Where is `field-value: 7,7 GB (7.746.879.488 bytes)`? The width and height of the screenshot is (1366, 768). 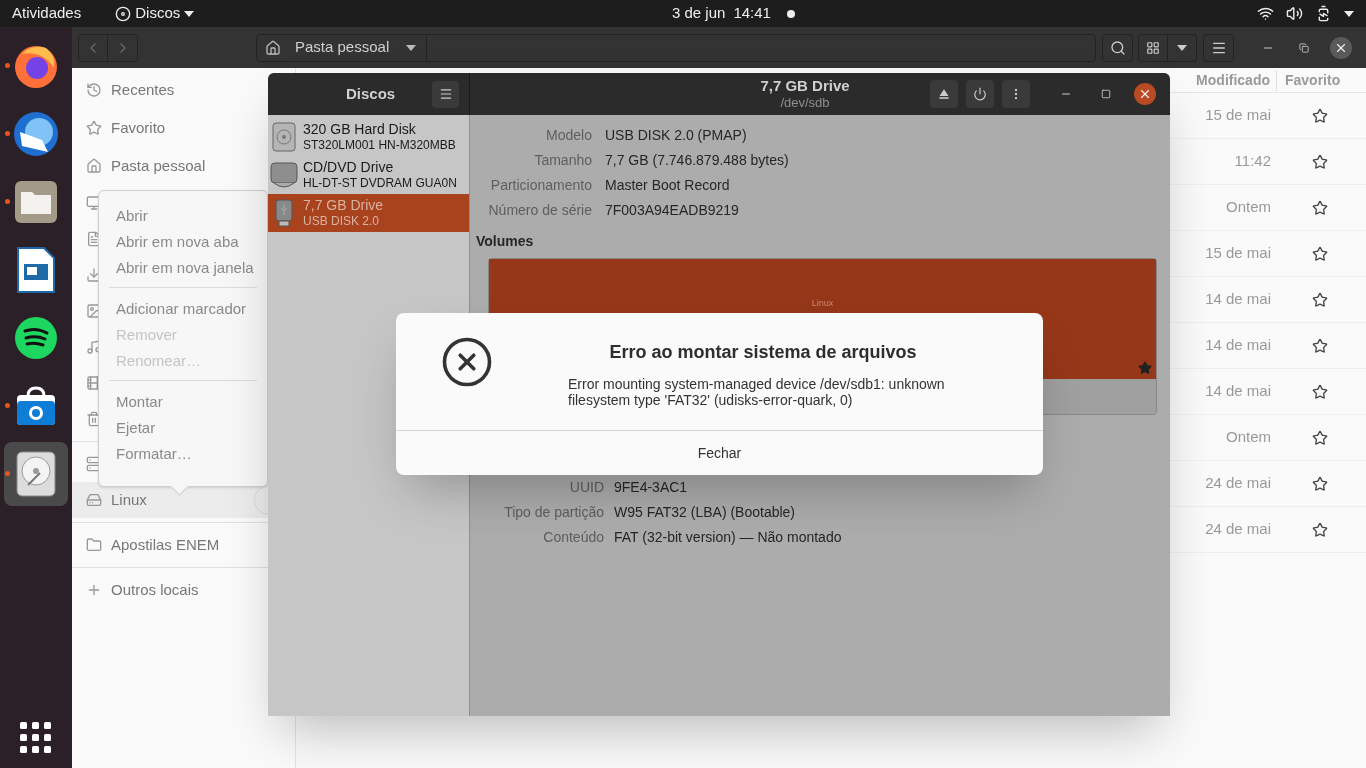
field-value: 7,7 GB (7.746.879.488 bytes) is located at coordinates (697, 160).